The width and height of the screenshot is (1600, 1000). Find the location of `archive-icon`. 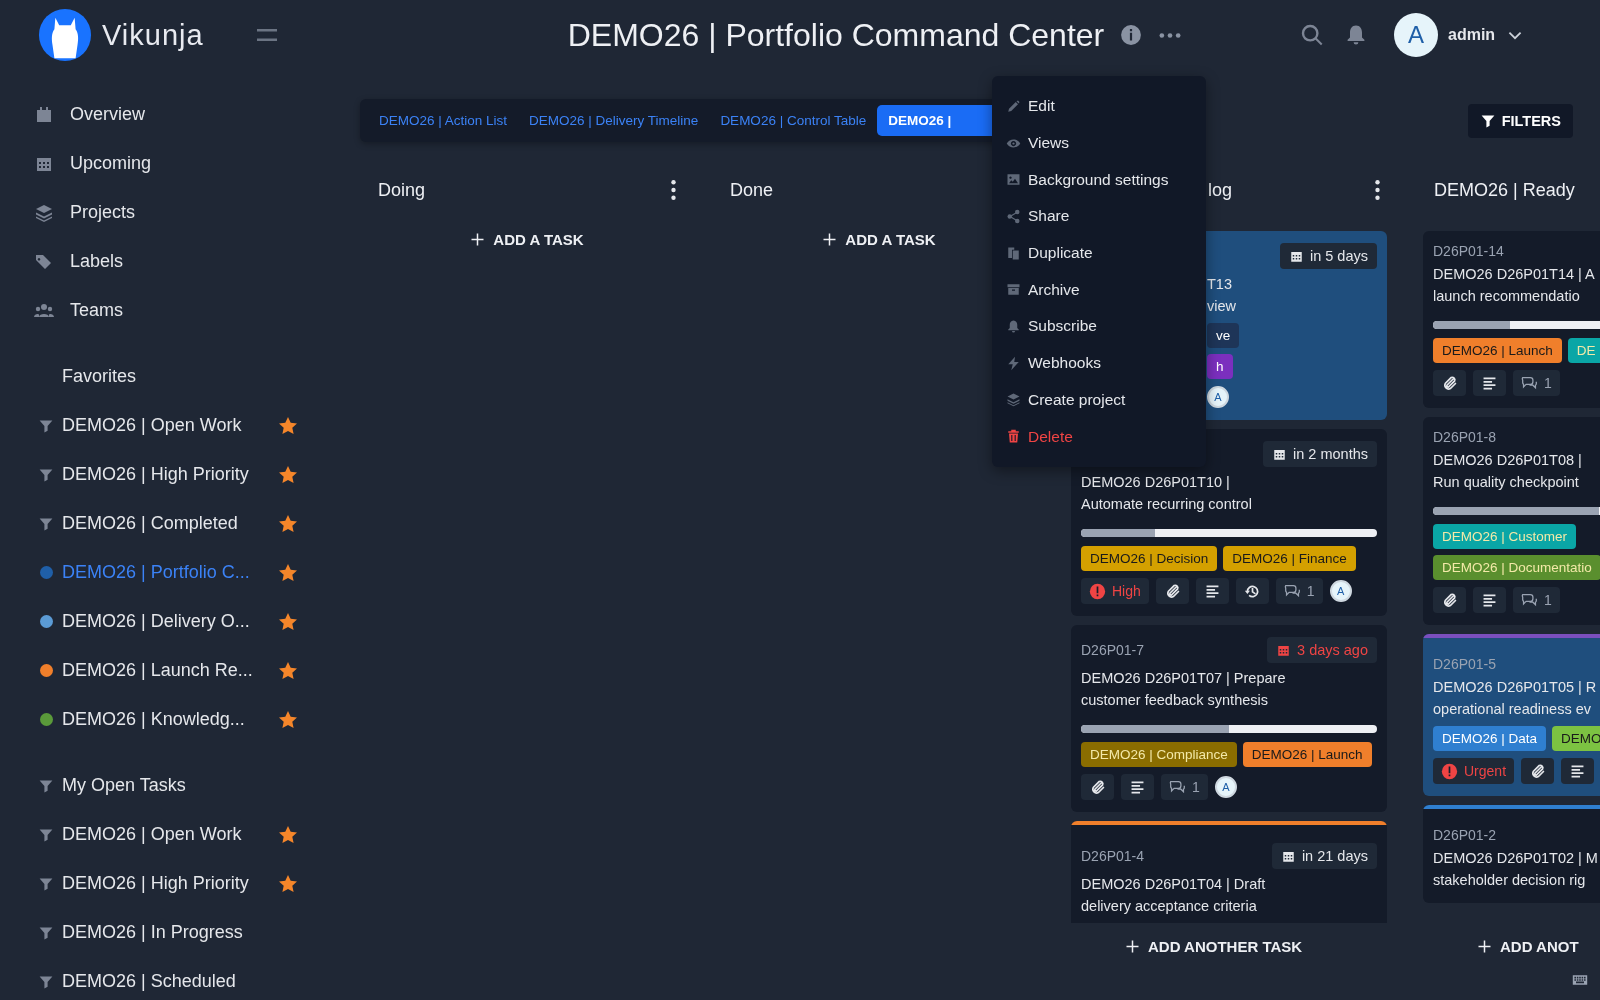

archive-icon is located at coordinates (1013, 290).